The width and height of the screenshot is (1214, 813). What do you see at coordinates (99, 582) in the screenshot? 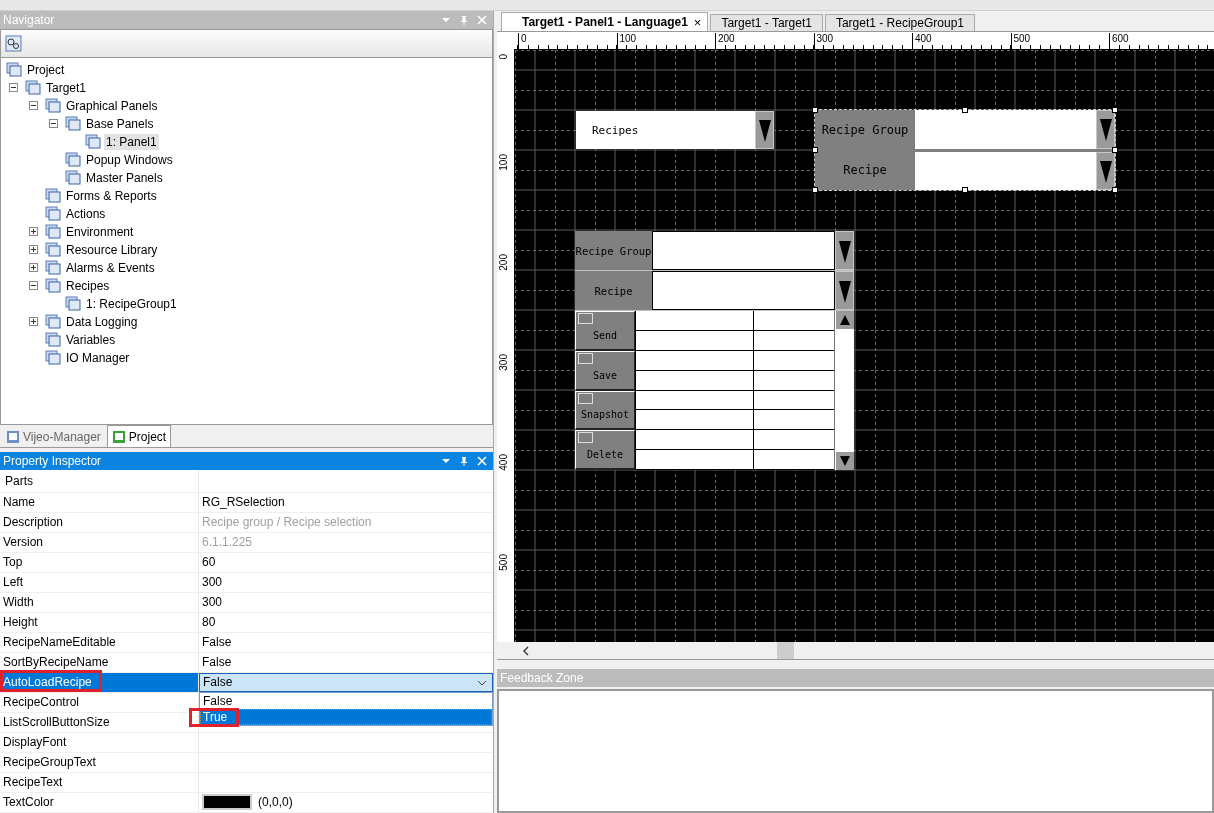
I see `property-name: Left` at bounding box center [99, 582].